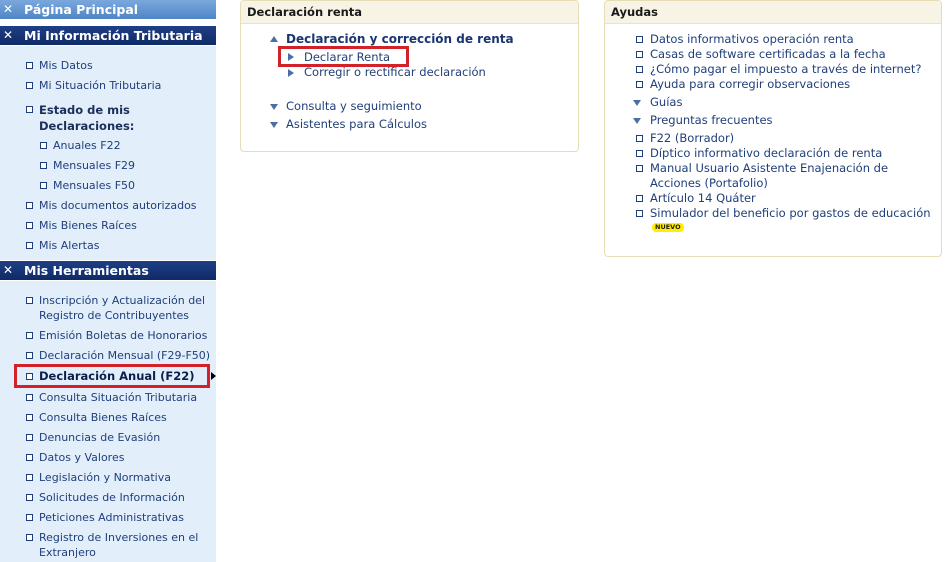 The image size is (951, 562). I want to click on guias-section: Guías, so click(666, 102).